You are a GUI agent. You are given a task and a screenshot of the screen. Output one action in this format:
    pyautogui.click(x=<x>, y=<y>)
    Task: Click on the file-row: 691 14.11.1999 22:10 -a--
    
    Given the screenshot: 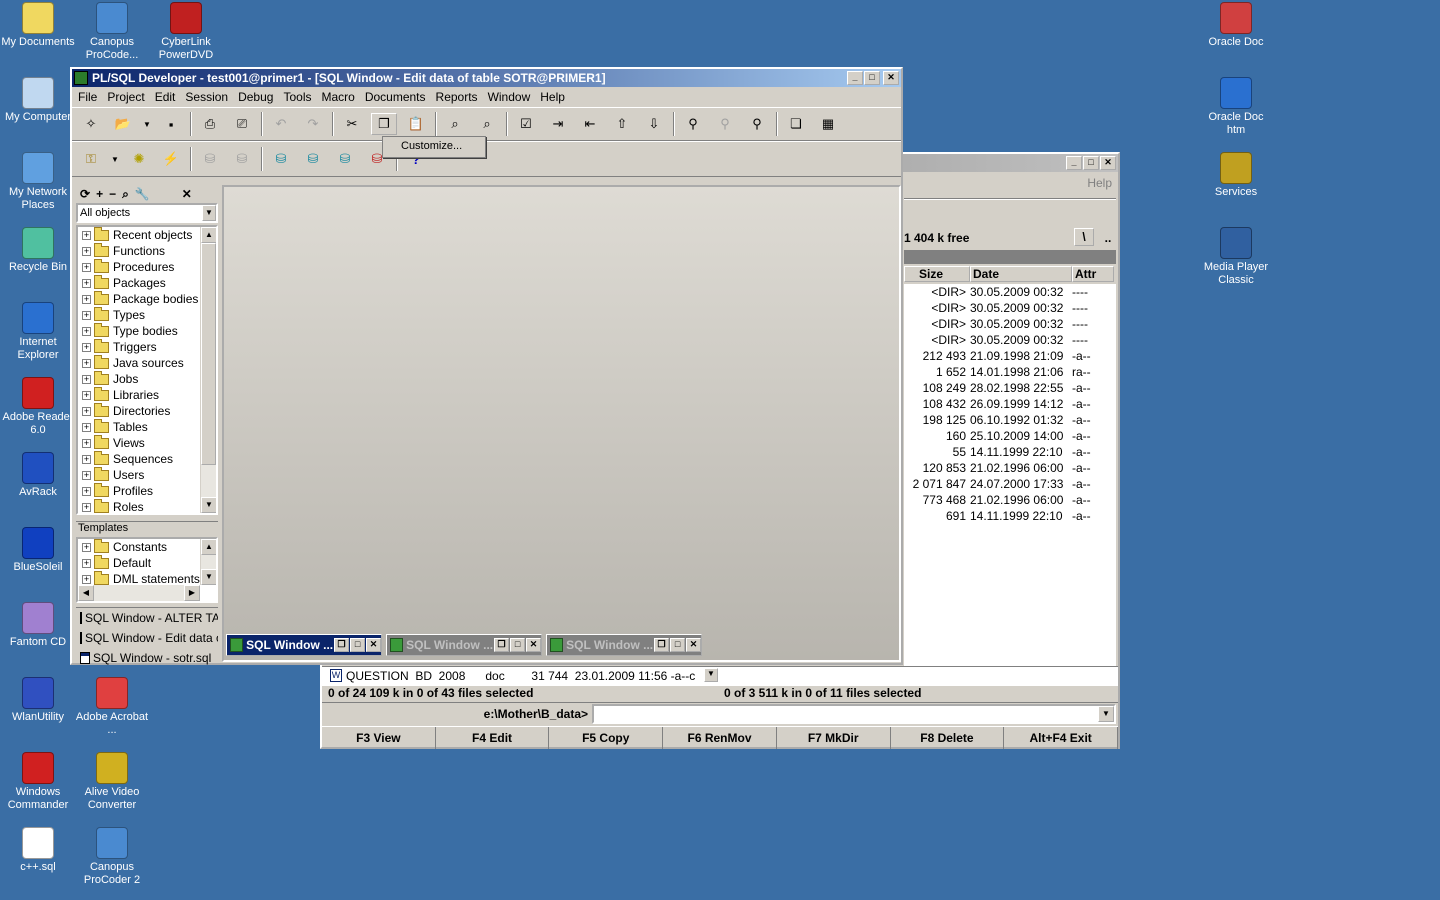 What is the action you would take?
    pyautogui.click(x=1010, y=516)
    